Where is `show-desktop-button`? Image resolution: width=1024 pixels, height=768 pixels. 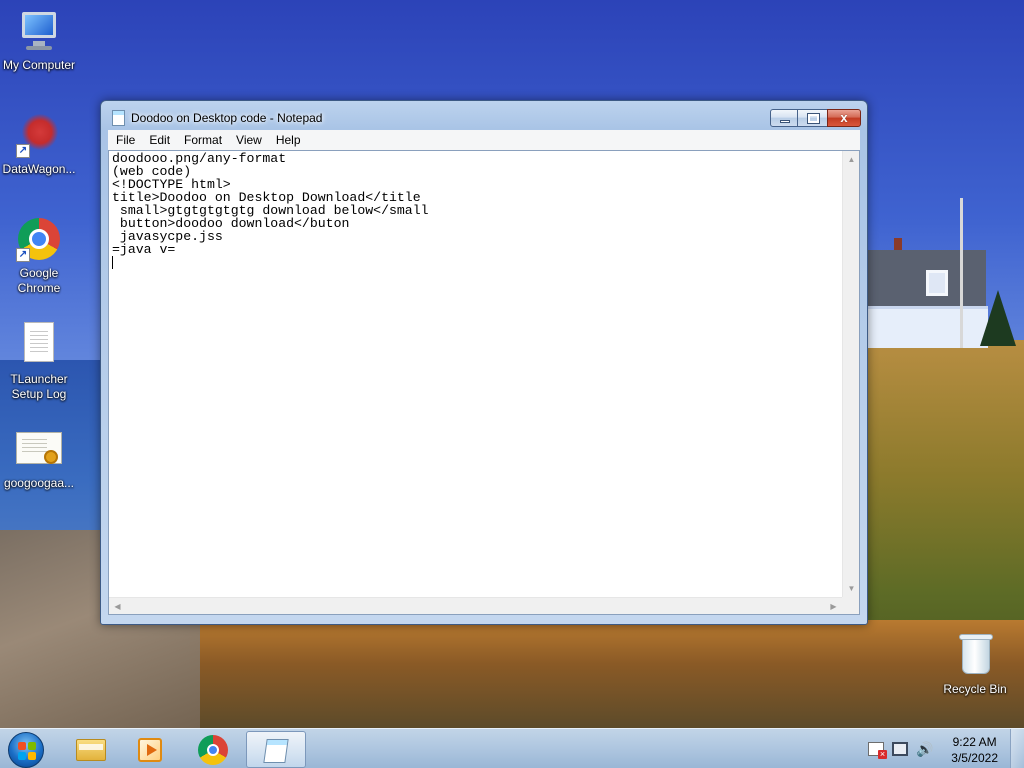 show-desktop-button is located at coordinates (1017, 748).